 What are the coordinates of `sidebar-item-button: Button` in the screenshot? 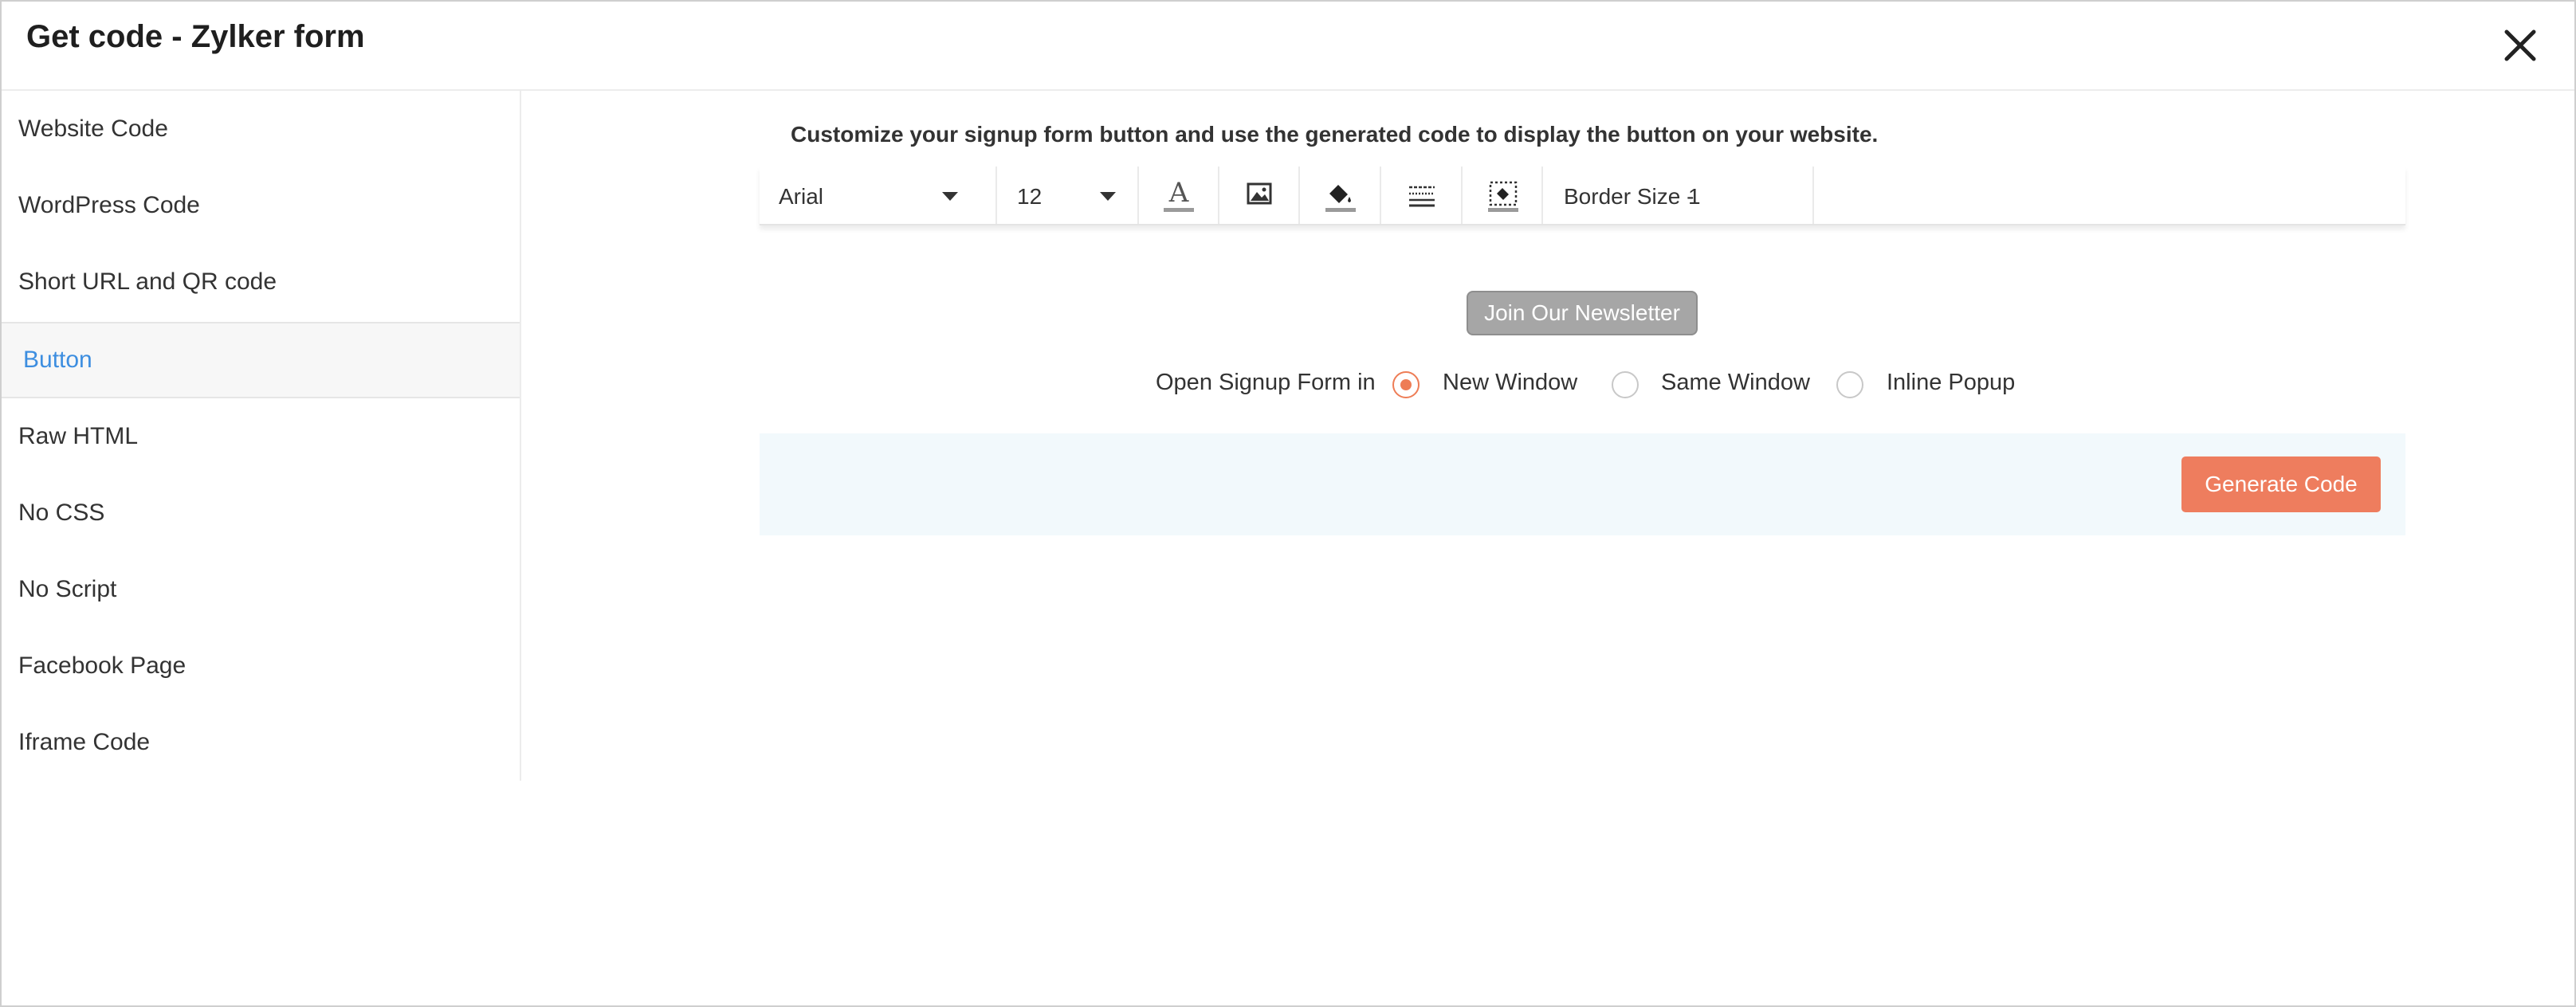 It's located at (261, 360).